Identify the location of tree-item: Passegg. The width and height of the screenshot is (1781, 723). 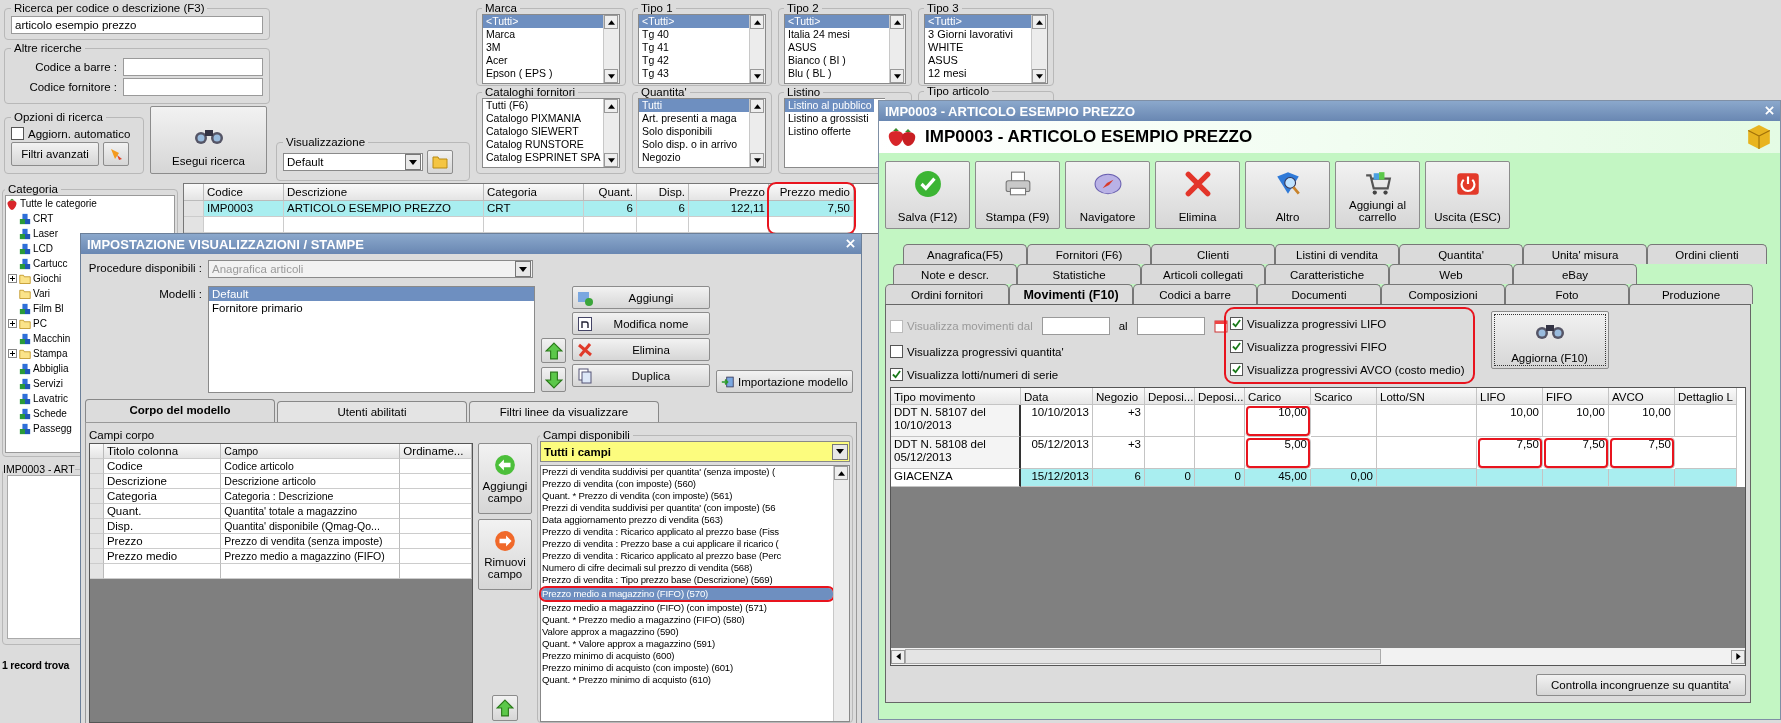
(52, 428).